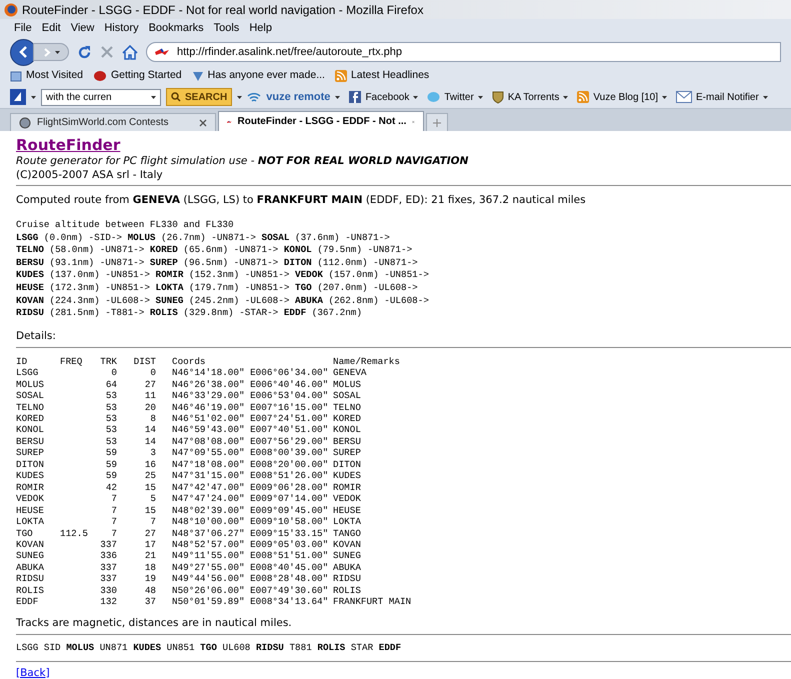 This screenshot has height=679, width=791. Describe the element at coordinates (74, 533) in the screenshot. I see `table-cell-text: 112.5` at that location.